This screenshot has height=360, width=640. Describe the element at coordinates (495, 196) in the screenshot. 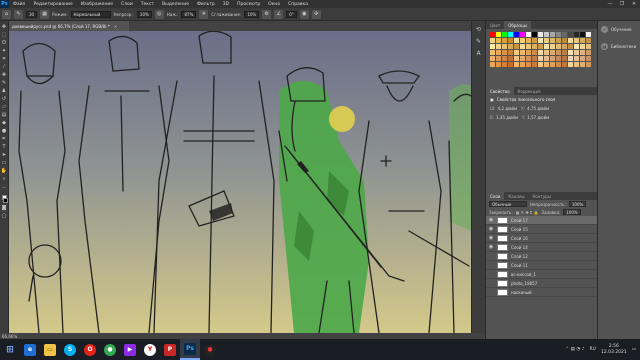

I see `tab-layers: Слои` at that location.